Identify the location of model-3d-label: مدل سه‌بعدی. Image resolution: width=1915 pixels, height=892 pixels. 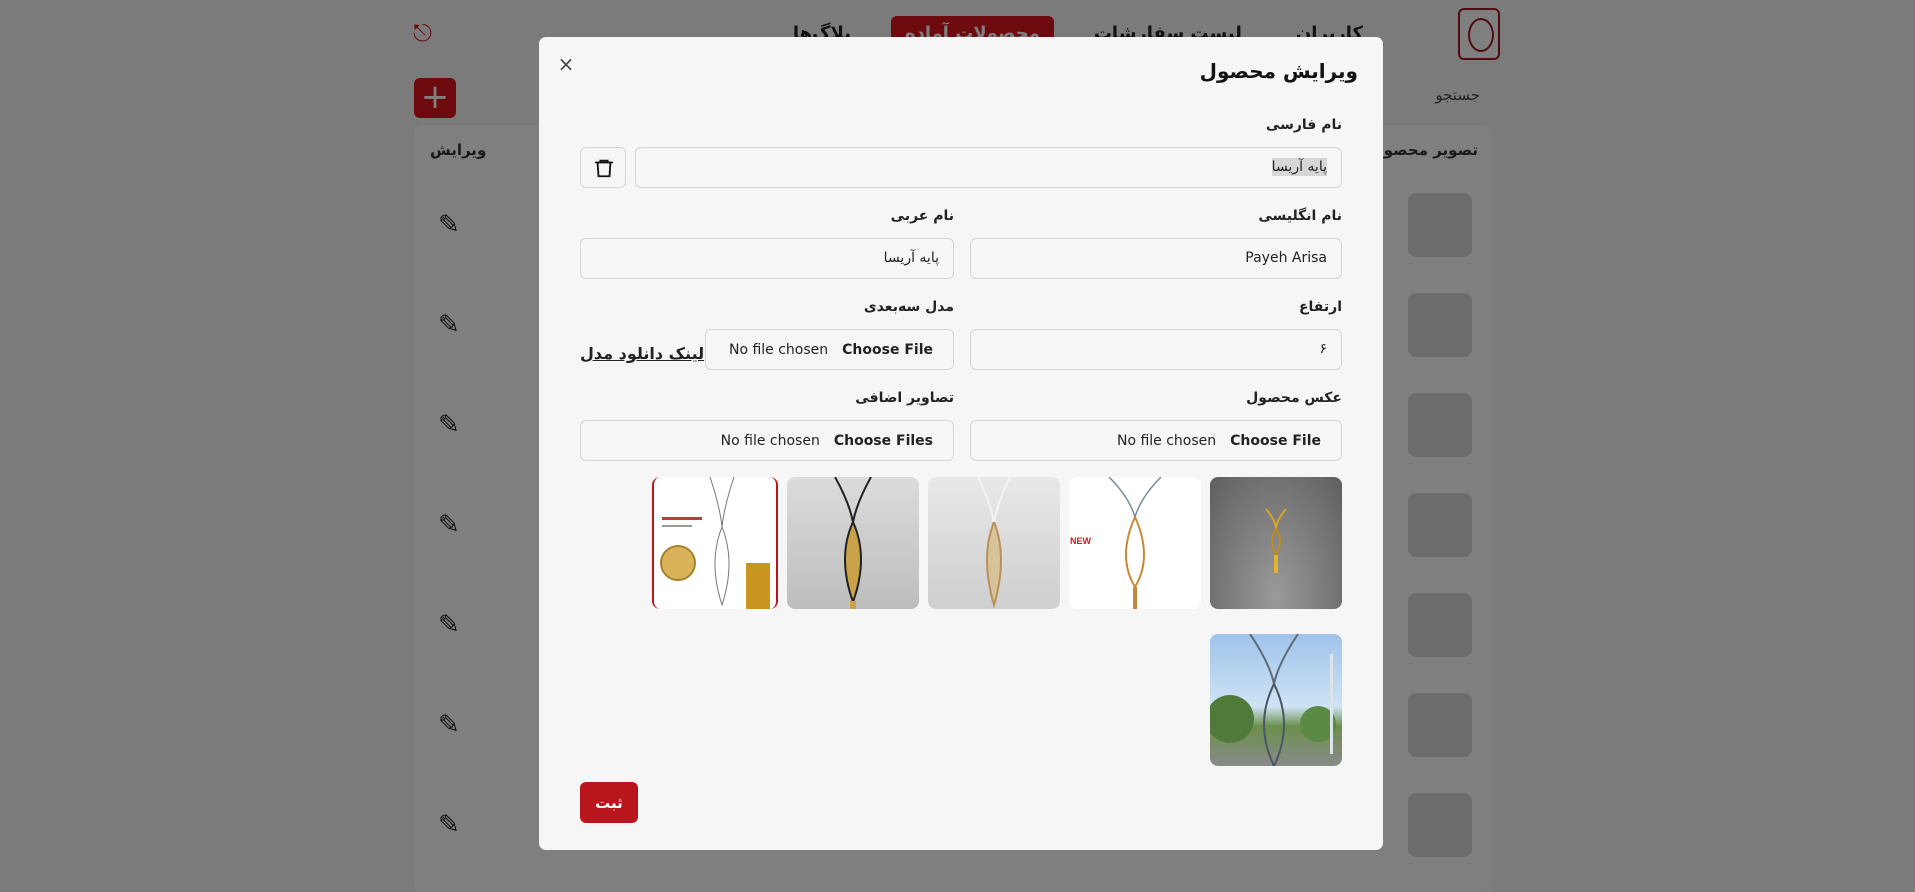
(908, 307).